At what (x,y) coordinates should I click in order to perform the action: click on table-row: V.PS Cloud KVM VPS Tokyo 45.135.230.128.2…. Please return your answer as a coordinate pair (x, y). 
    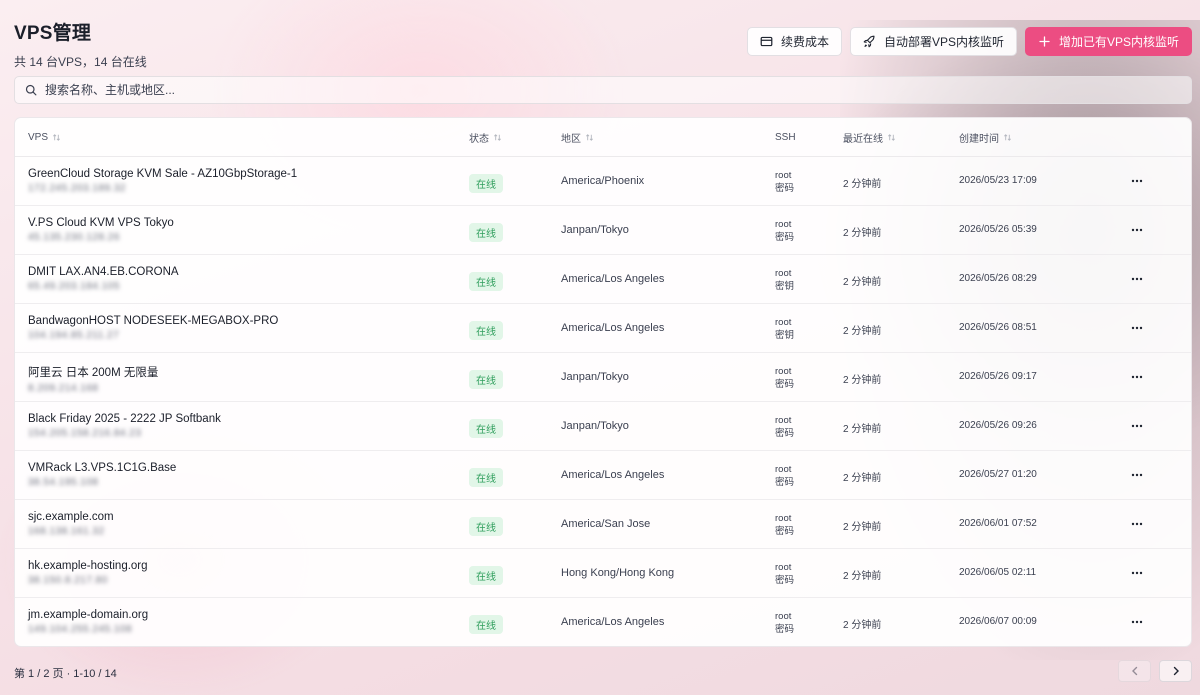
    Looking at the image, I should click on (603, 230).